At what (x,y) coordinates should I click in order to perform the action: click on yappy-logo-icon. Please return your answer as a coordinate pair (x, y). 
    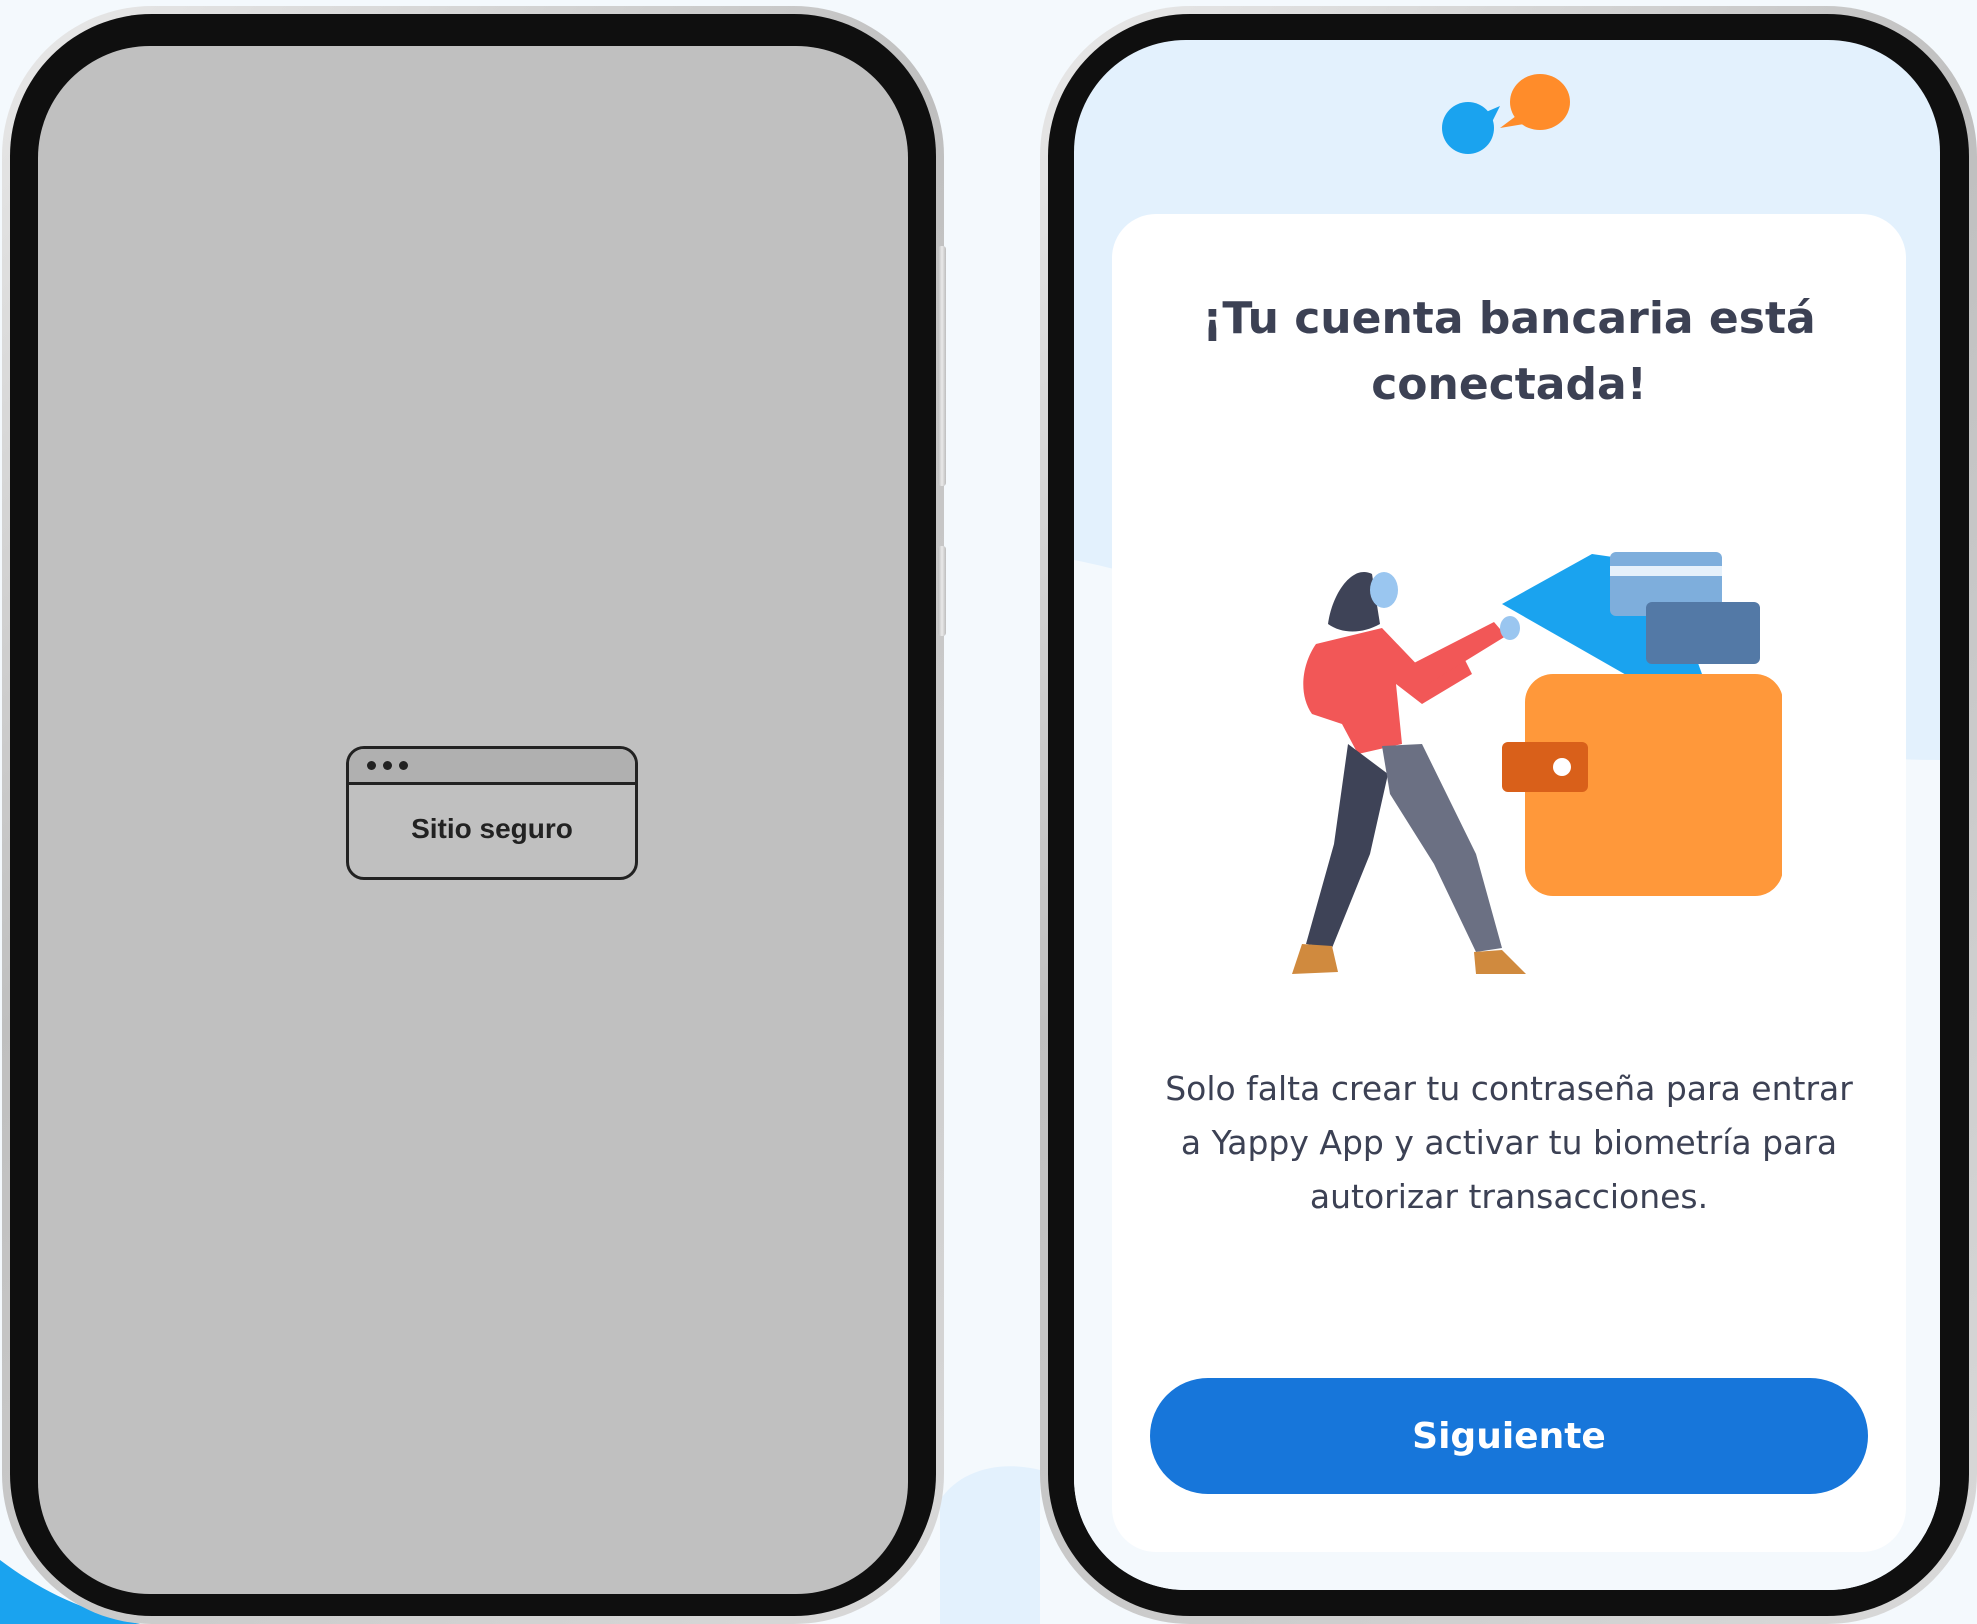
    Looking at the image, I should click on (1506, 114).